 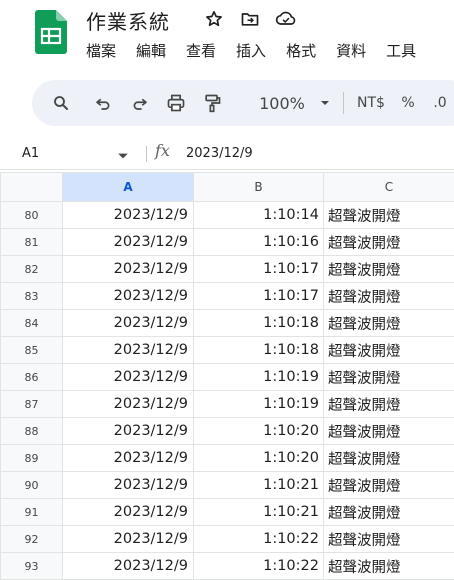 I want to click on move-to-folder-icon, so click(x=250, y=19).